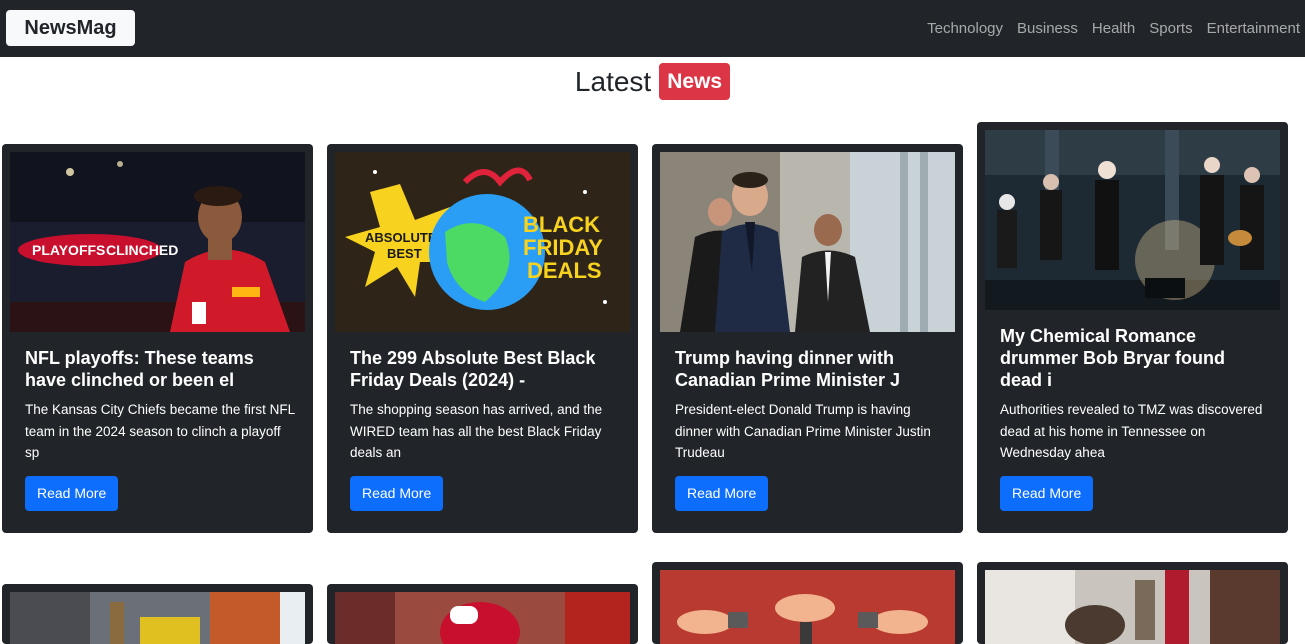 This screenshot has height=644, width=1305. What do you see at coordinates (70, 28) in the screenshot?
I see `brand-logo-link: NewsMag` at bounding box center [70, 28].